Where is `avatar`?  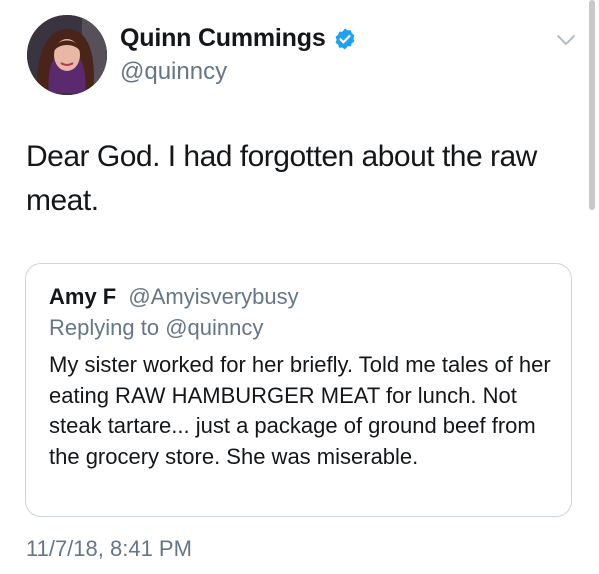
avatar is located at coordinates (67, 55).